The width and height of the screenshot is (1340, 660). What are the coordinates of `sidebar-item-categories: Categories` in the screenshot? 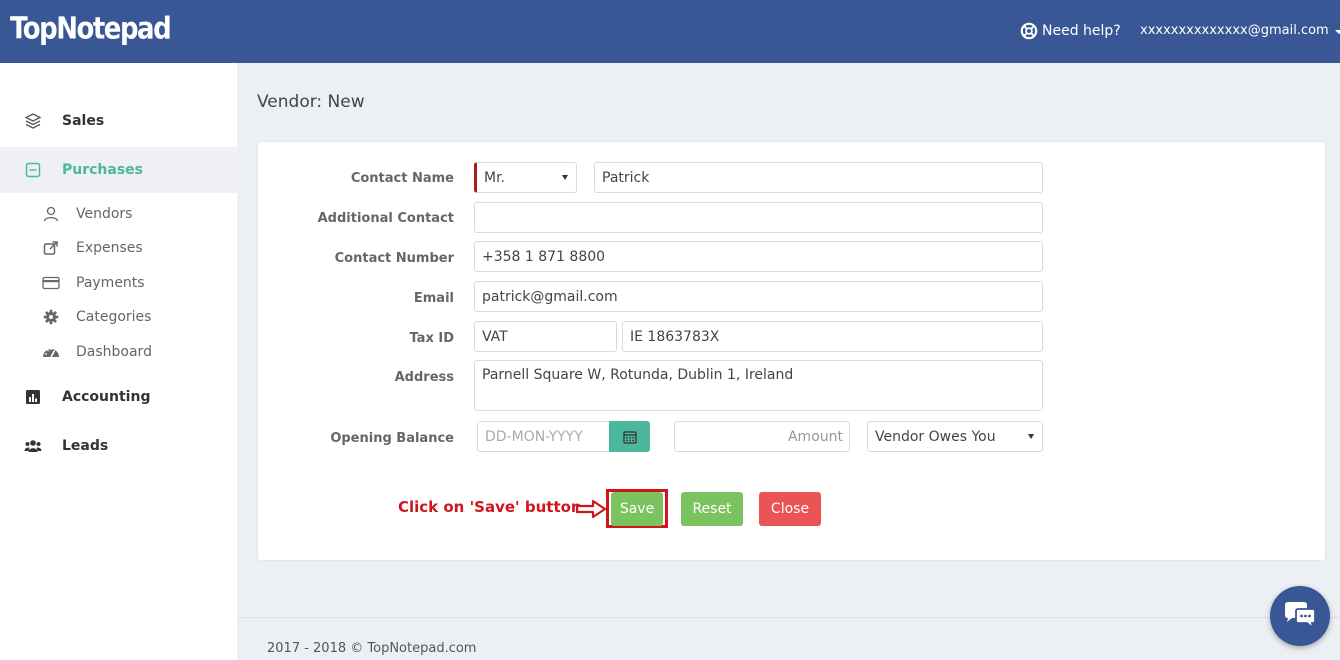 It's located at (118, 317).